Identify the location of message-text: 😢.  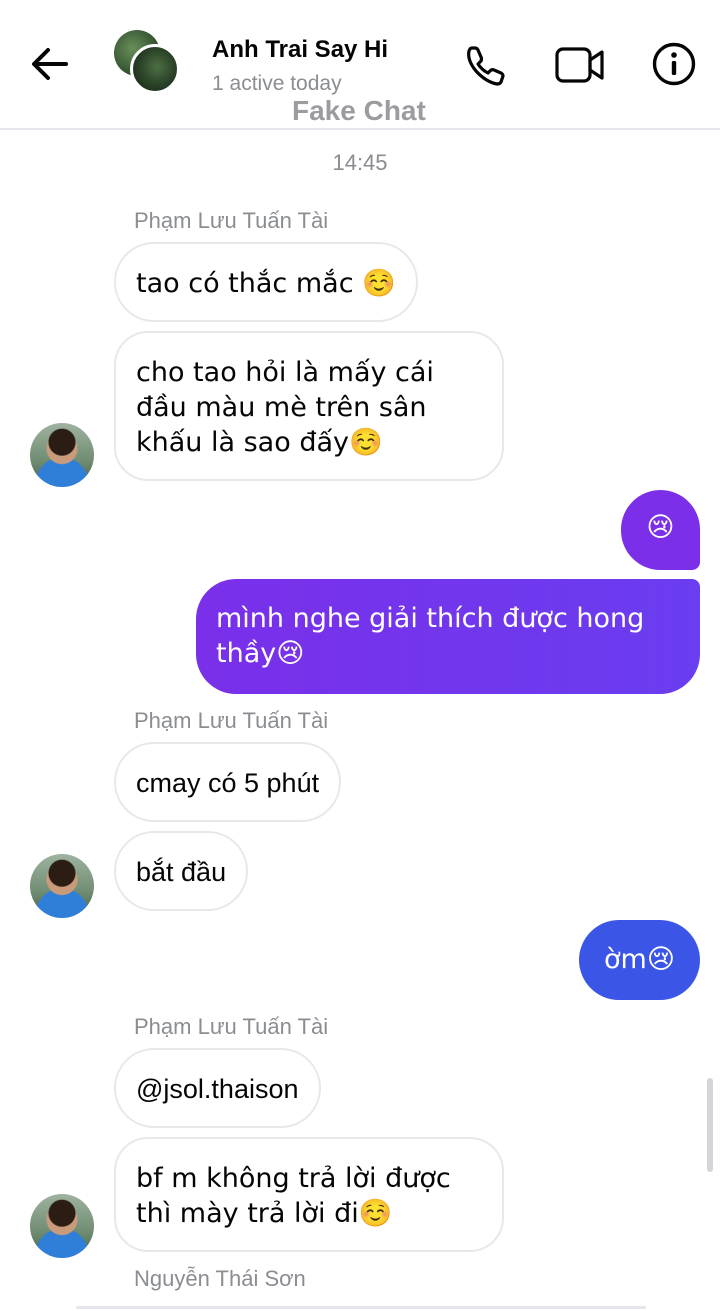
(660, 527).